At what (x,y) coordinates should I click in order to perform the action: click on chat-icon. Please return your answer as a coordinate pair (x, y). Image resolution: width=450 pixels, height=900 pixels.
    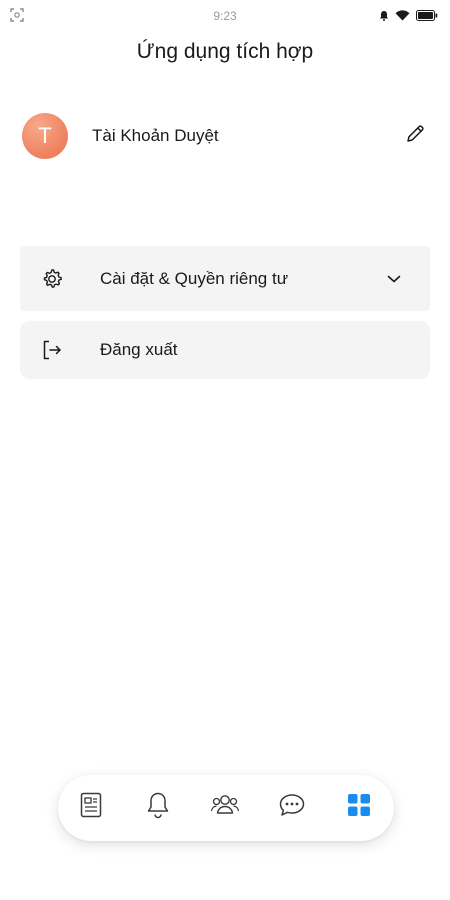
    Looking at the image, I should click on (292, 807).